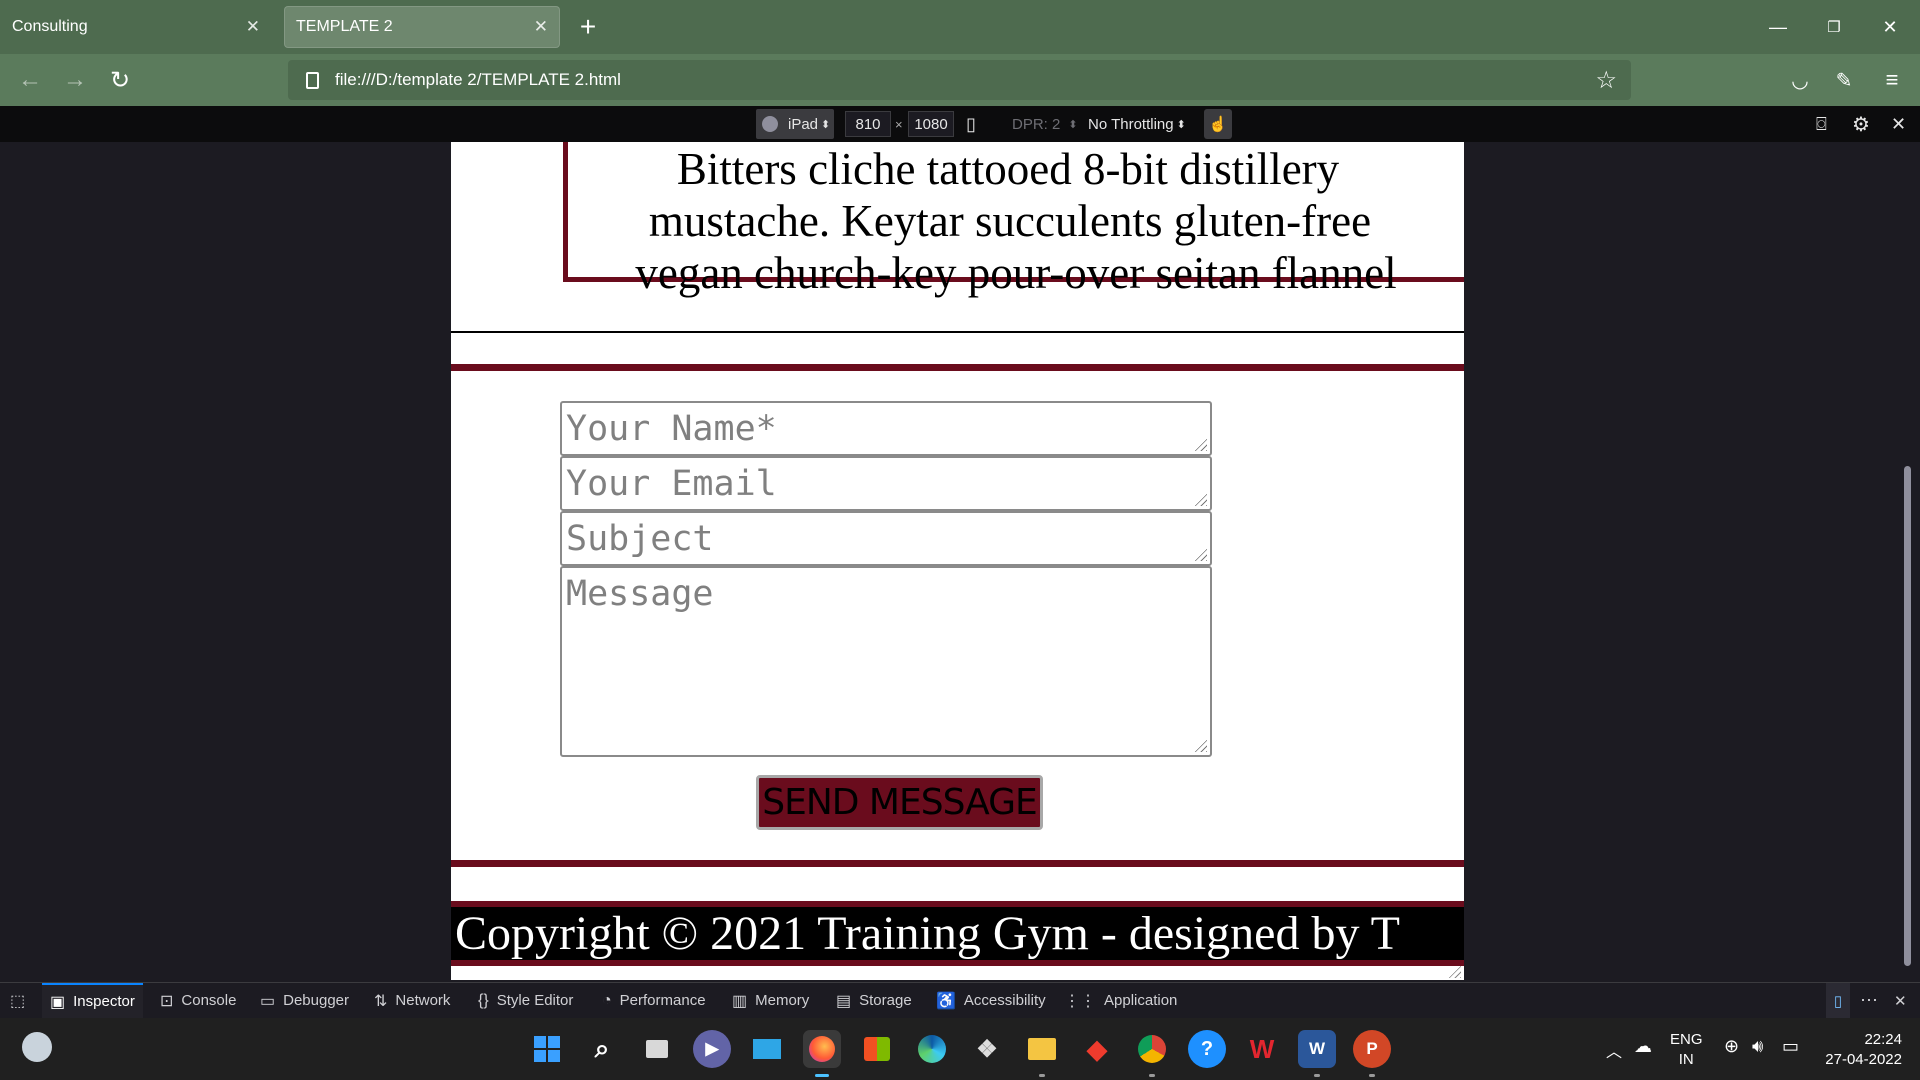 This screenshot has width=1920, height=1080. Describe the element at coordinates (209, 1000) in the screenshot. I see `tab-label: Console` at that location.